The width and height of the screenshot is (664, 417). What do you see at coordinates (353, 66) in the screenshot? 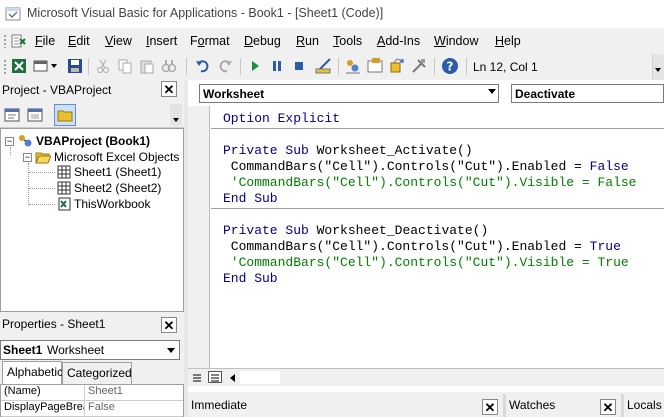
I see `project-explorer-icon` at bounding box center [353, 66].